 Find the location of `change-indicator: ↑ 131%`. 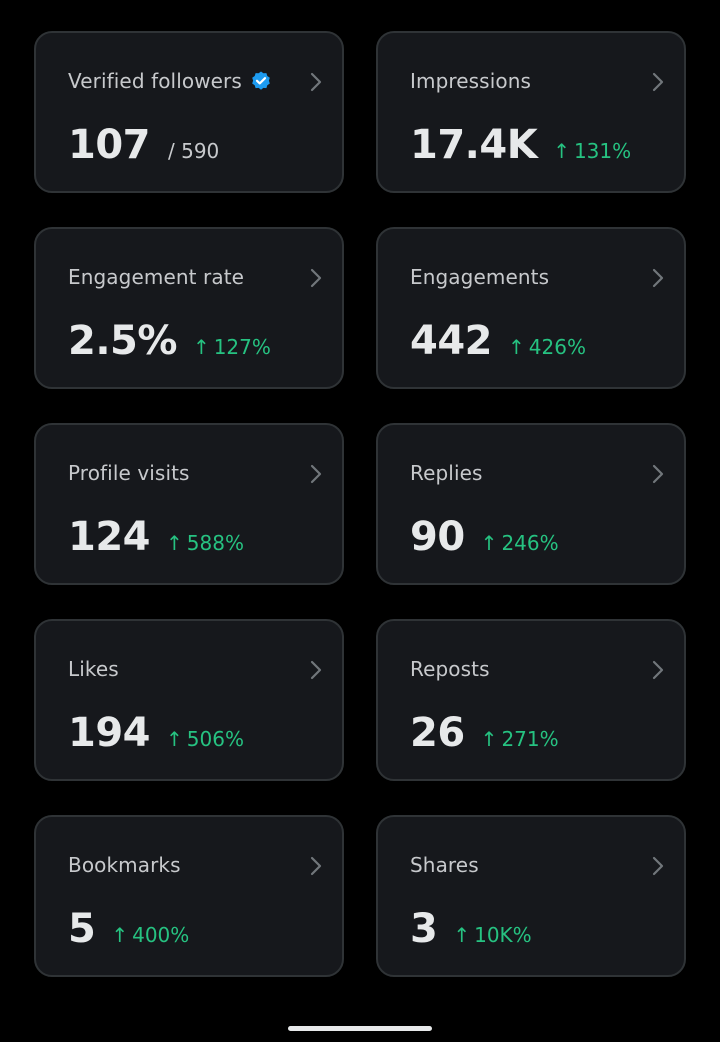

change-indicator: ↑ 131% is located at coordinates (592, 151).